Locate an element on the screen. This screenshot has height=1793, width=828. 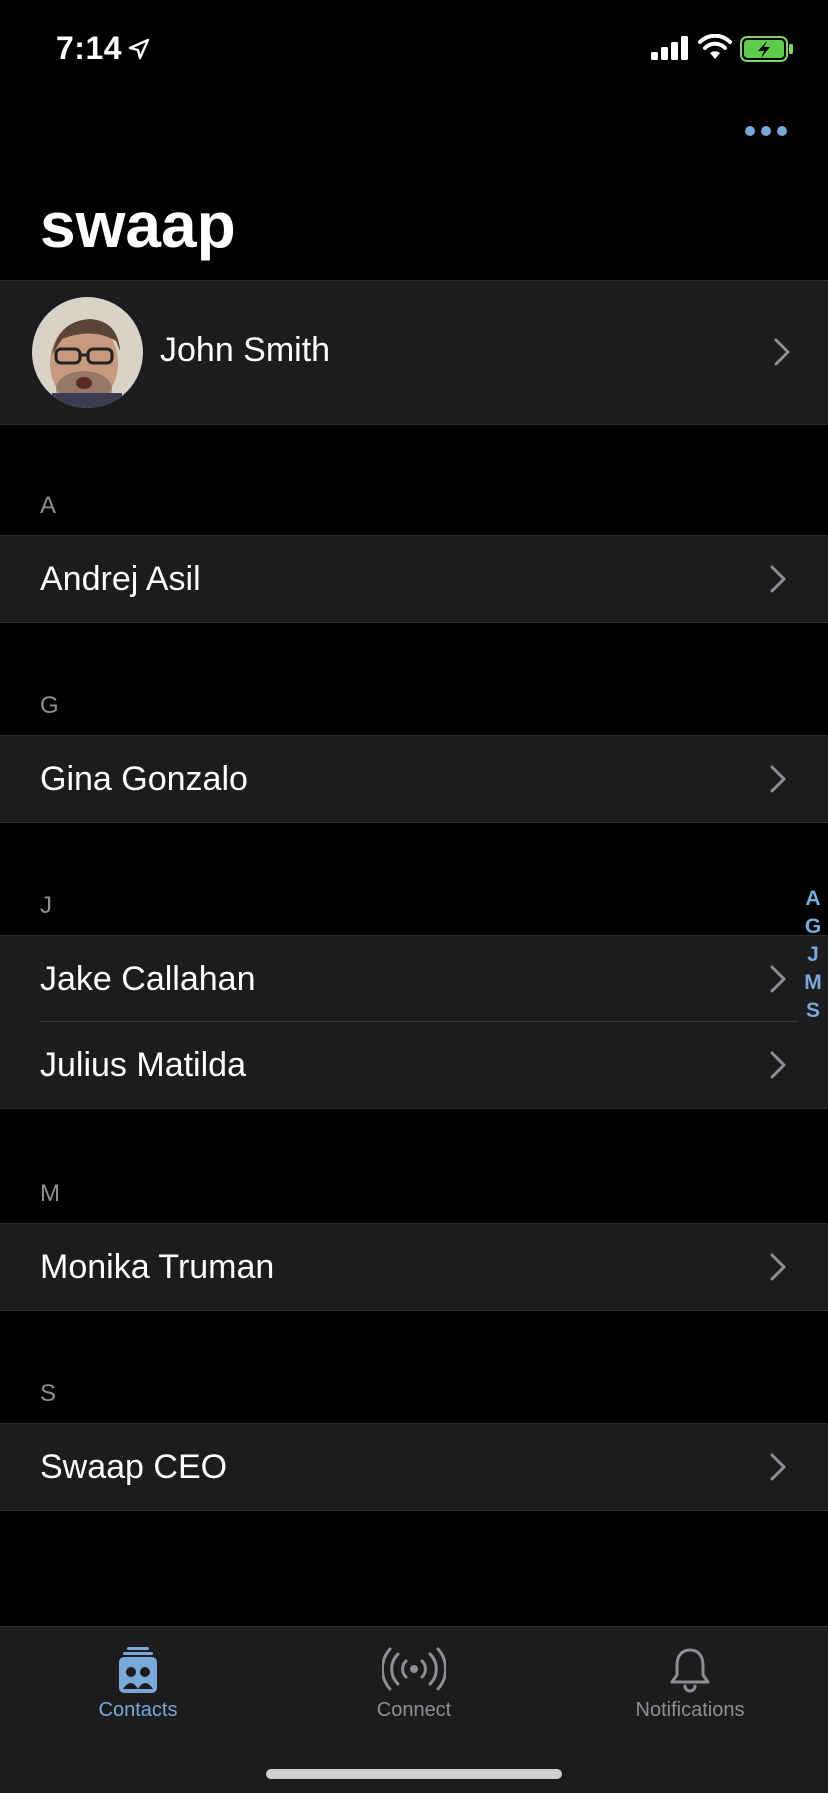
contact-name: Gina Gonzalo is located at coordinates (144, 779).